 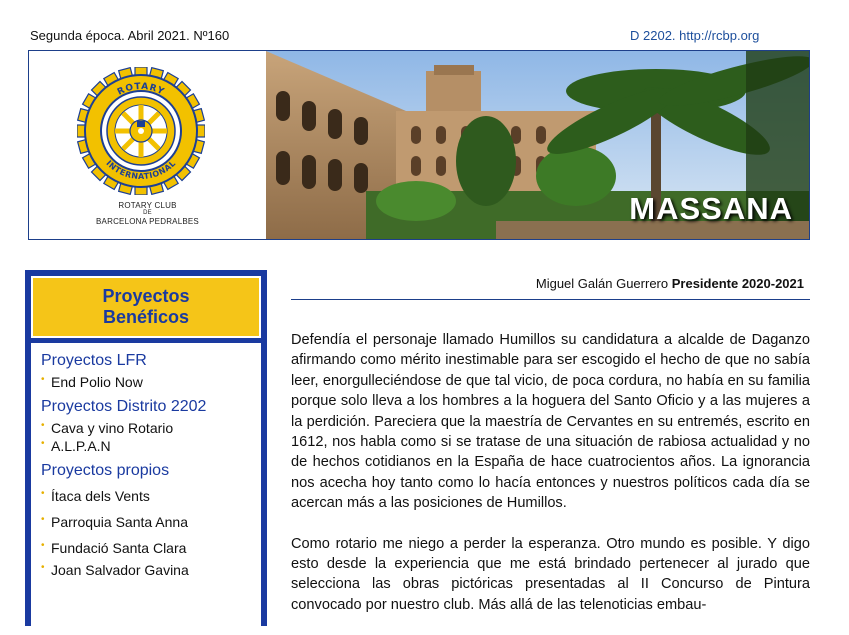 I want to click on list-item: • End Polio Now, so click(x=148, y=382).